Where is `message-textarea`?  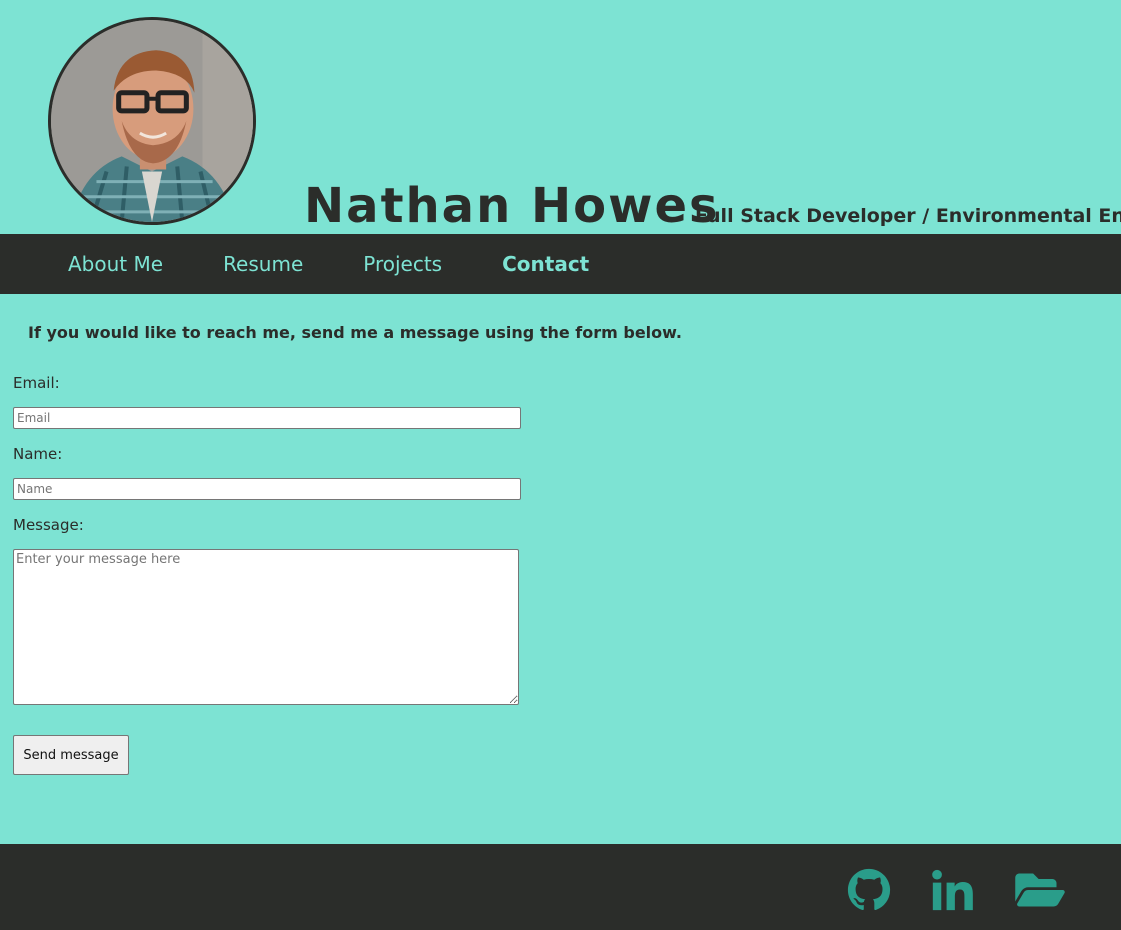 message-textarea is located at coordinates (266, 627).